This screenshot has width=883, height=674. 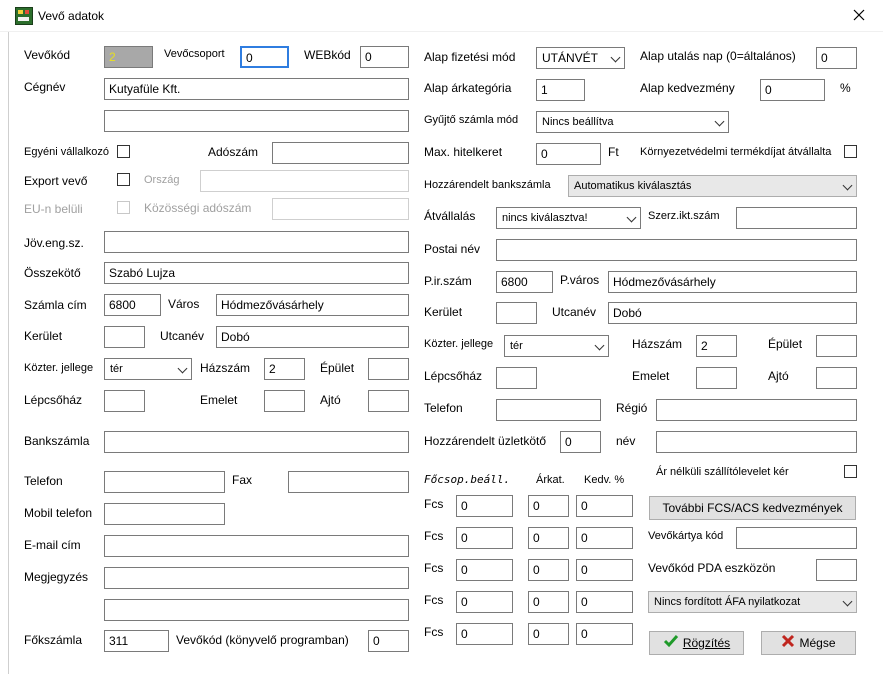 What do you see at coordinates (580, 442) in the screenshot?
I see `uzletkoto-input: 0` at bounding box center [580, 442].